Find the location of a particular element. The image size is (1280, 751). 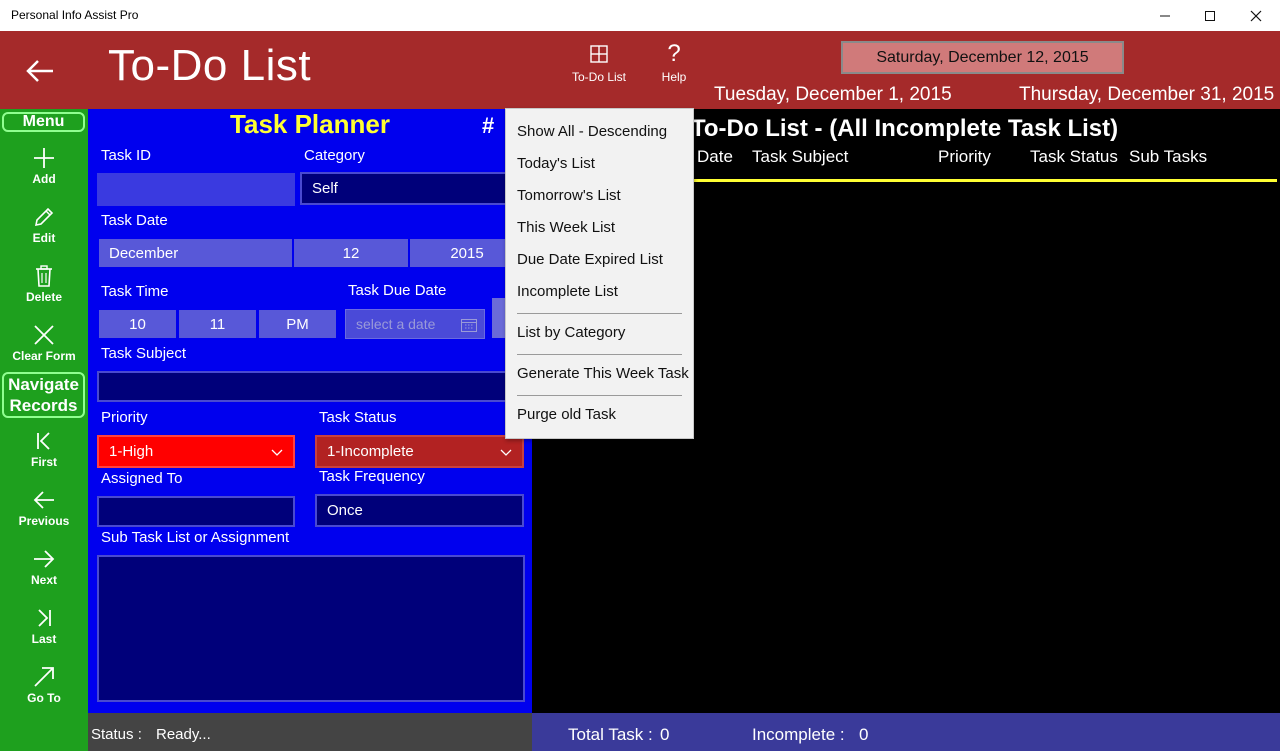

due-date-placeholder: select a date is located at coordinates (396, 324).